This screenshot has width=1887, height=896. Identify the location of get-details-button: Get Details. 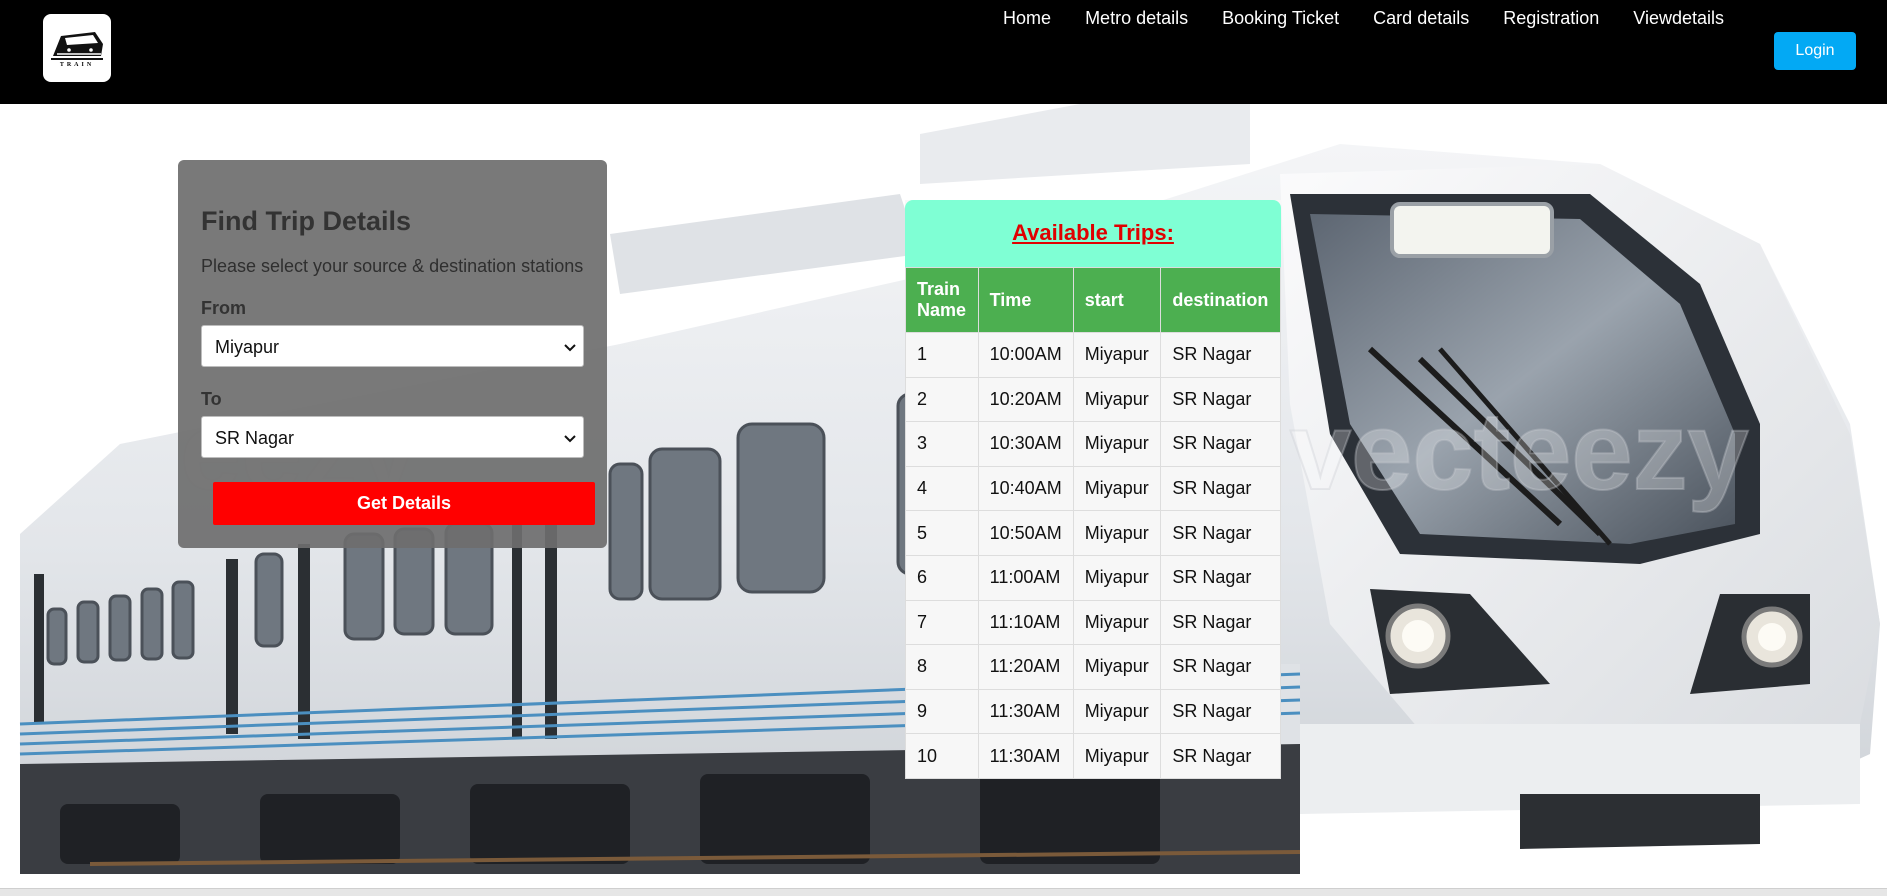
(404, 503).